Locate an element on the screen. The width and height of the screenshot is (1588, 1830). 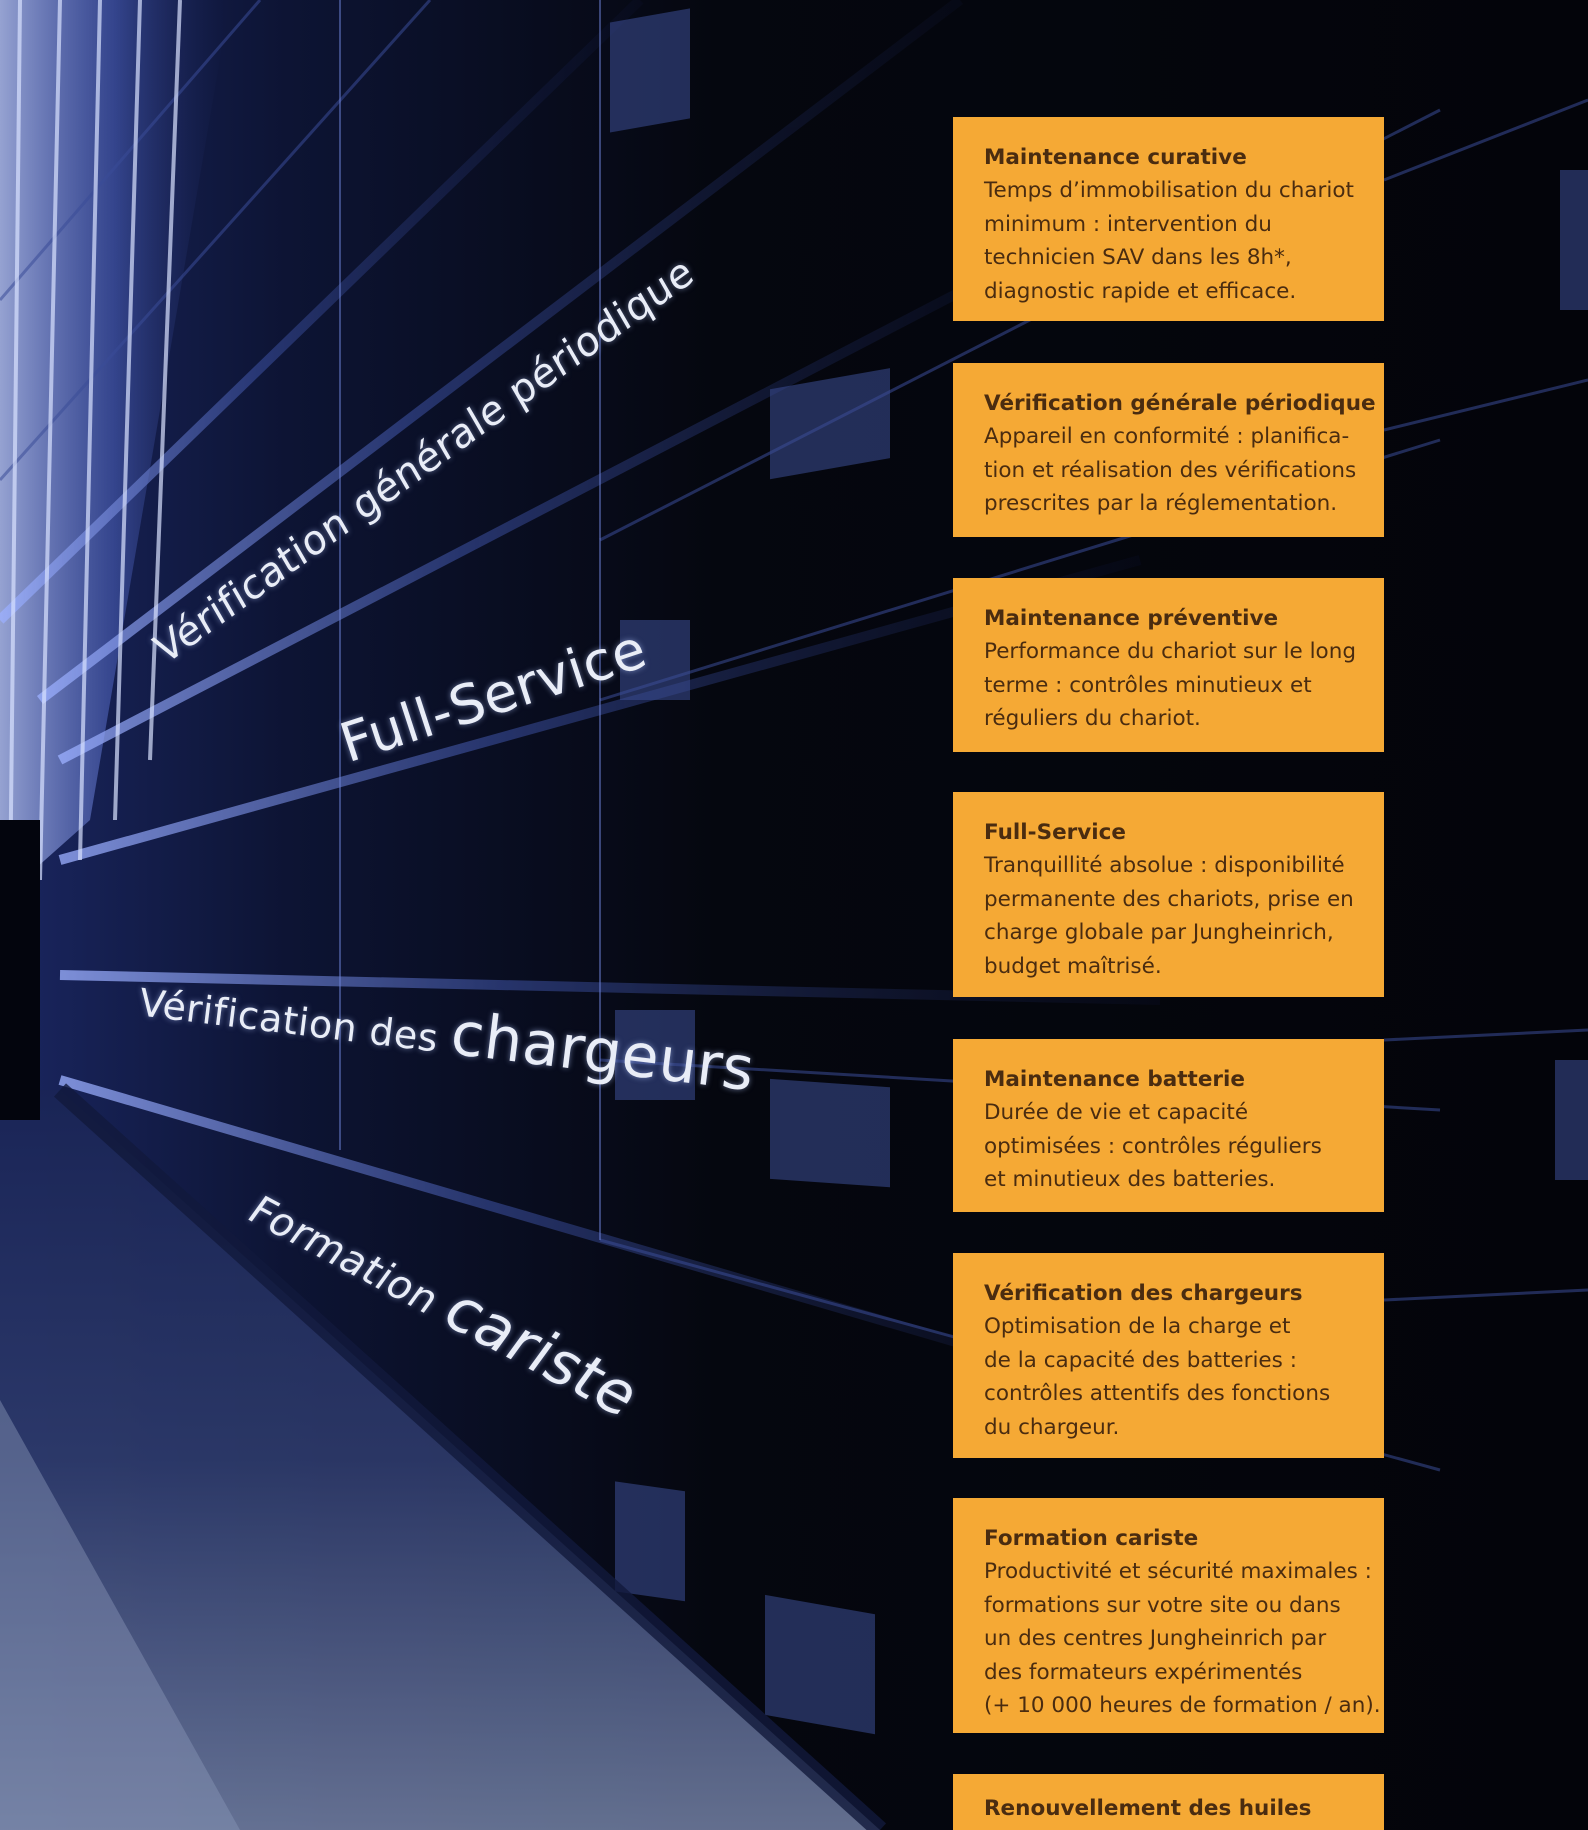
card-line: prescrites par la réglementation. is located at coordinates (1161, 503).